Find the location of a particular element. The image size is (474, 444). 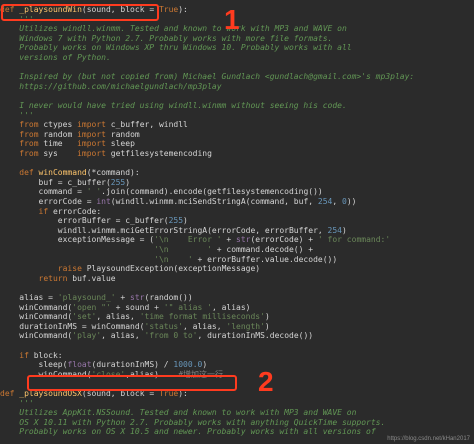

annotation-number-1: 1 is located at coordinates (232, 19).